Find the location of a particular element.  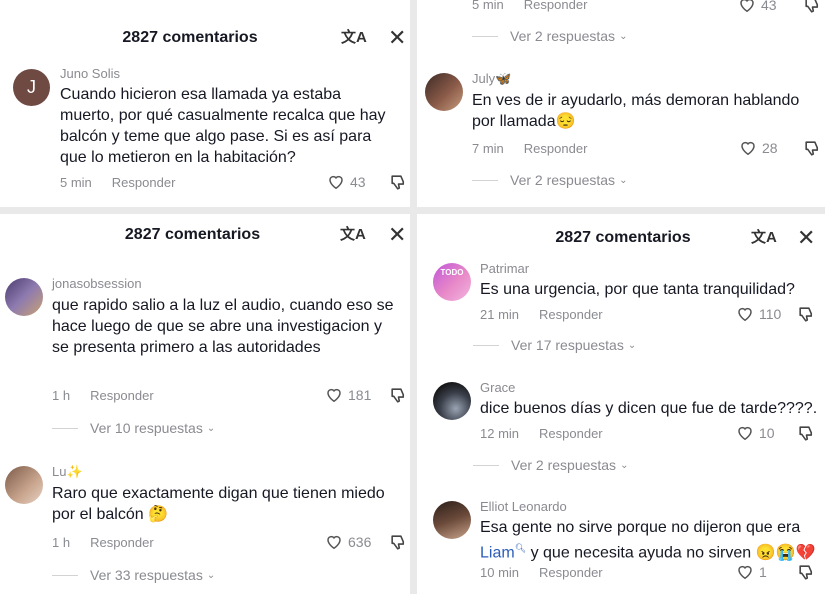

comment-text-part: y que necesita ayuda no sirven 😠😭💔 is located at coordinates (671, 553).